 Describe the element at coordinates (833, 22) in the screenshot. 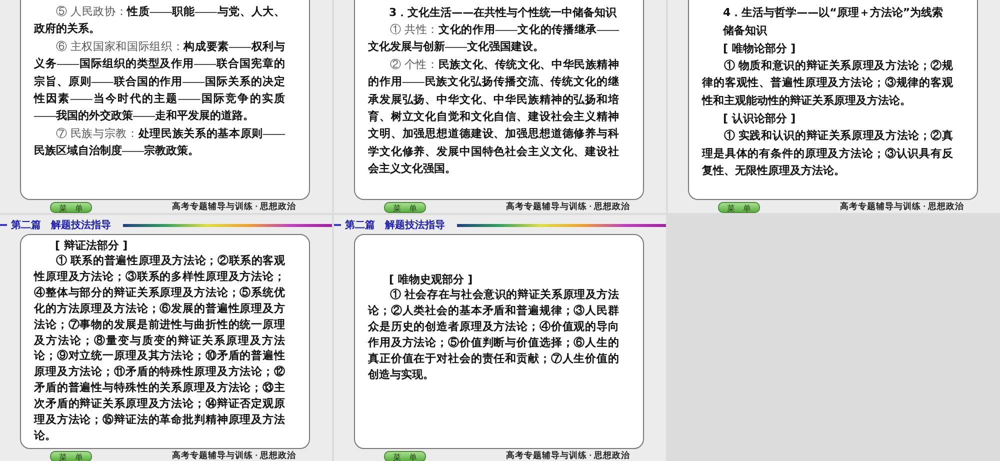

I see `slide-heading: 4．生活与哲学——以“原理＋方法论”为线索储备知识` at that location.